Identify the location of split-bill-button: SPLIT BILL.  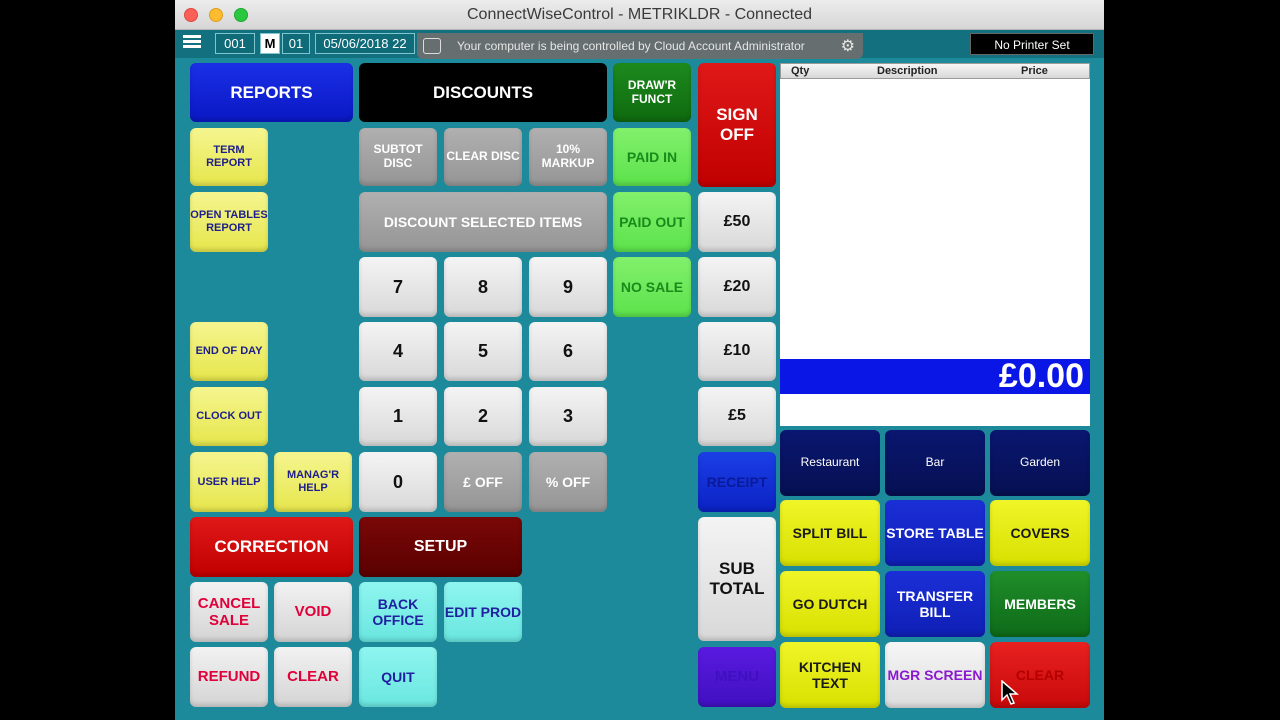
(830, 533).